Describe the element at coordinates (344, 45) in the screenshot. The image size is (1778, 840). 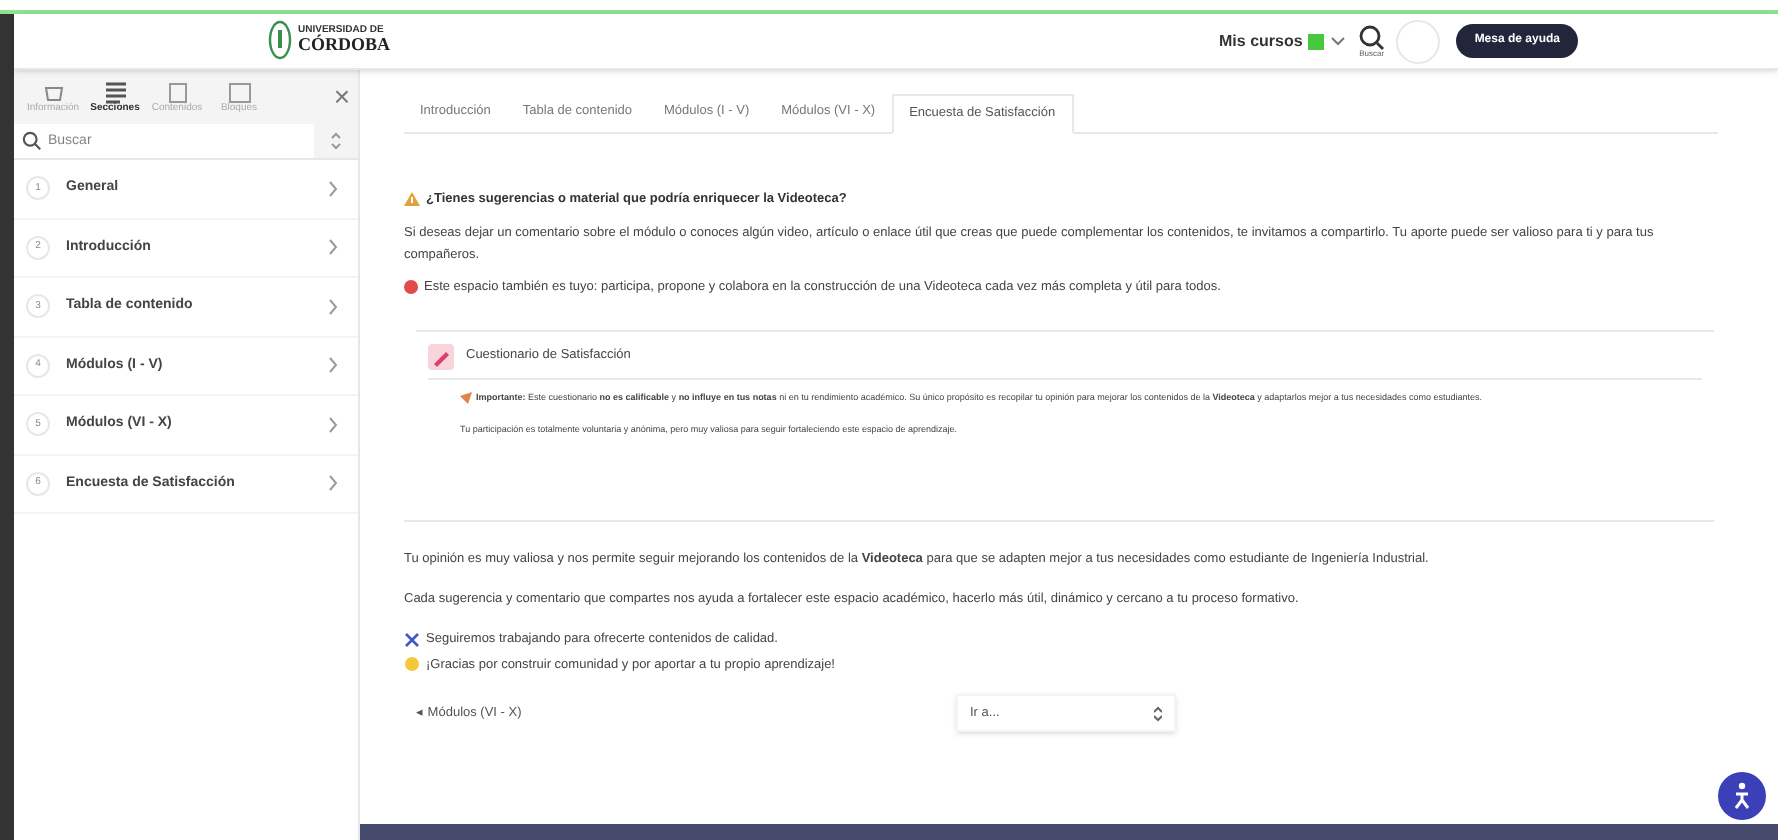
I see `logo-title: CÓRDOBA` at that location.